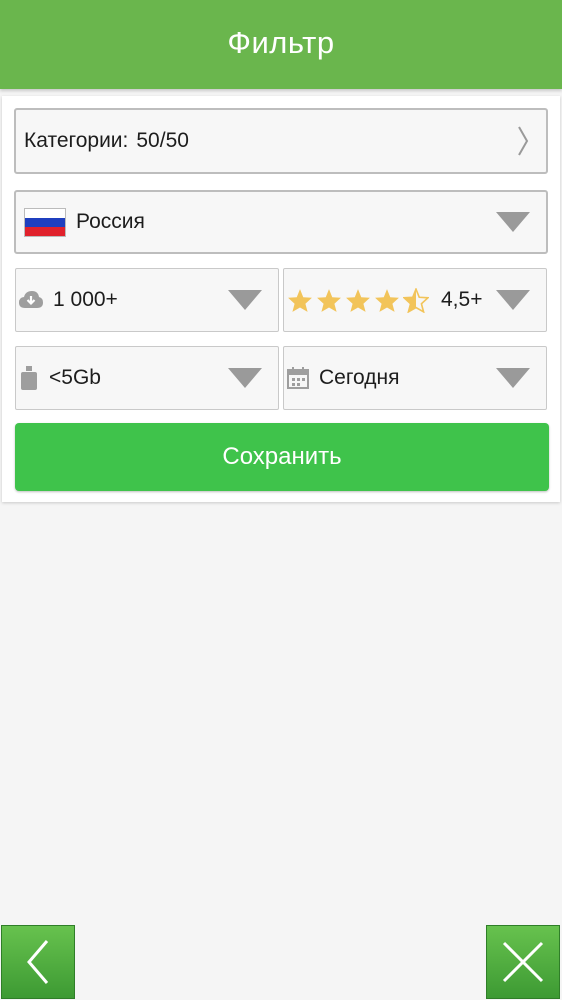 This screenshot has height=1000, width=562. Describe the element at coordinates (29, 378) in the screenshot. I see `weight-icon` at that location.